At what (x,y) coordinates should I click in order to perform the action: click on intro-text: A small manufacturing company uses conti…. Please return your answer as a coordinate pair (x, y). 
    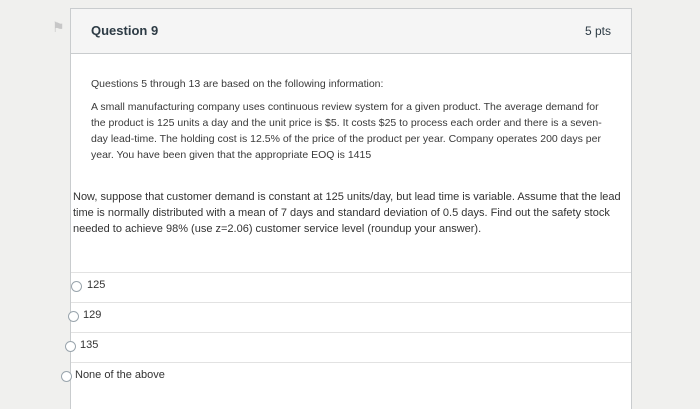
    Looking at the image, I should click on (346, 131).